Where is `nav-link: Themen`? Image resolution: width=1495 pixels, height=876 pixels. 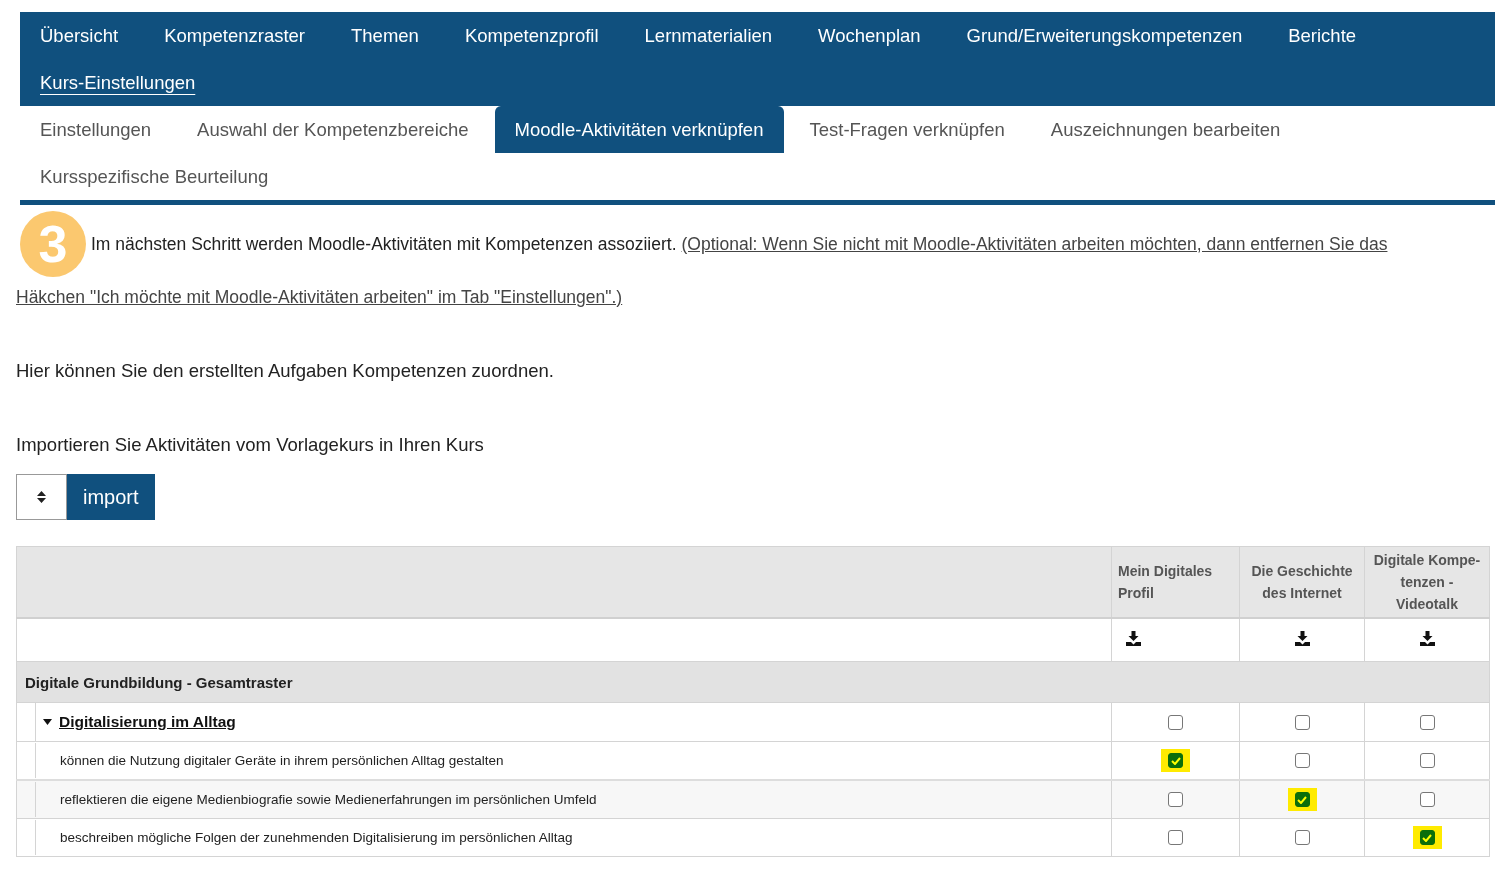
nav-link: Themen is located at coordinates (385, 35).